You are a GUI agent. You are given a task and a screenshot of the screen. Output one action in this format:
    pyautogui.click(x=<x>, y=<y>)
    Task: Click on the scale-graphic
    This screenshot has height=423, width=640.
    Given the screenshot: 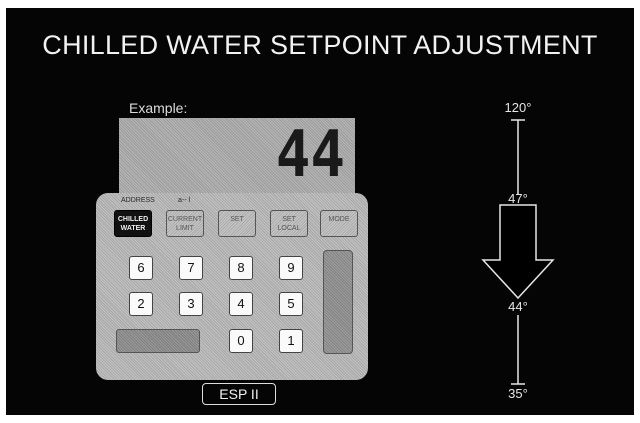 What is the action you would take?
    pyautogui.click(x=518, y=252)
    